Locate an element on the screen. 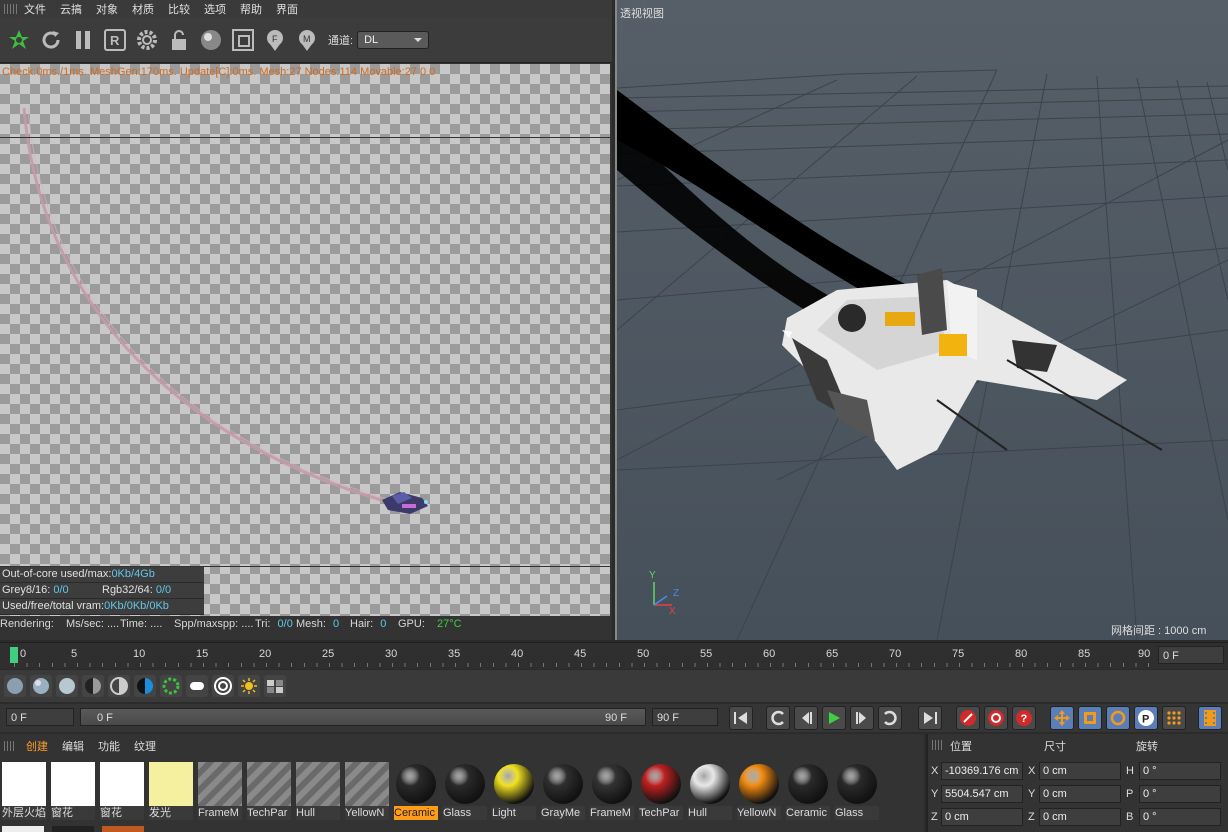  size-x-field: 0 cm is located at coordinates (1080, 771).